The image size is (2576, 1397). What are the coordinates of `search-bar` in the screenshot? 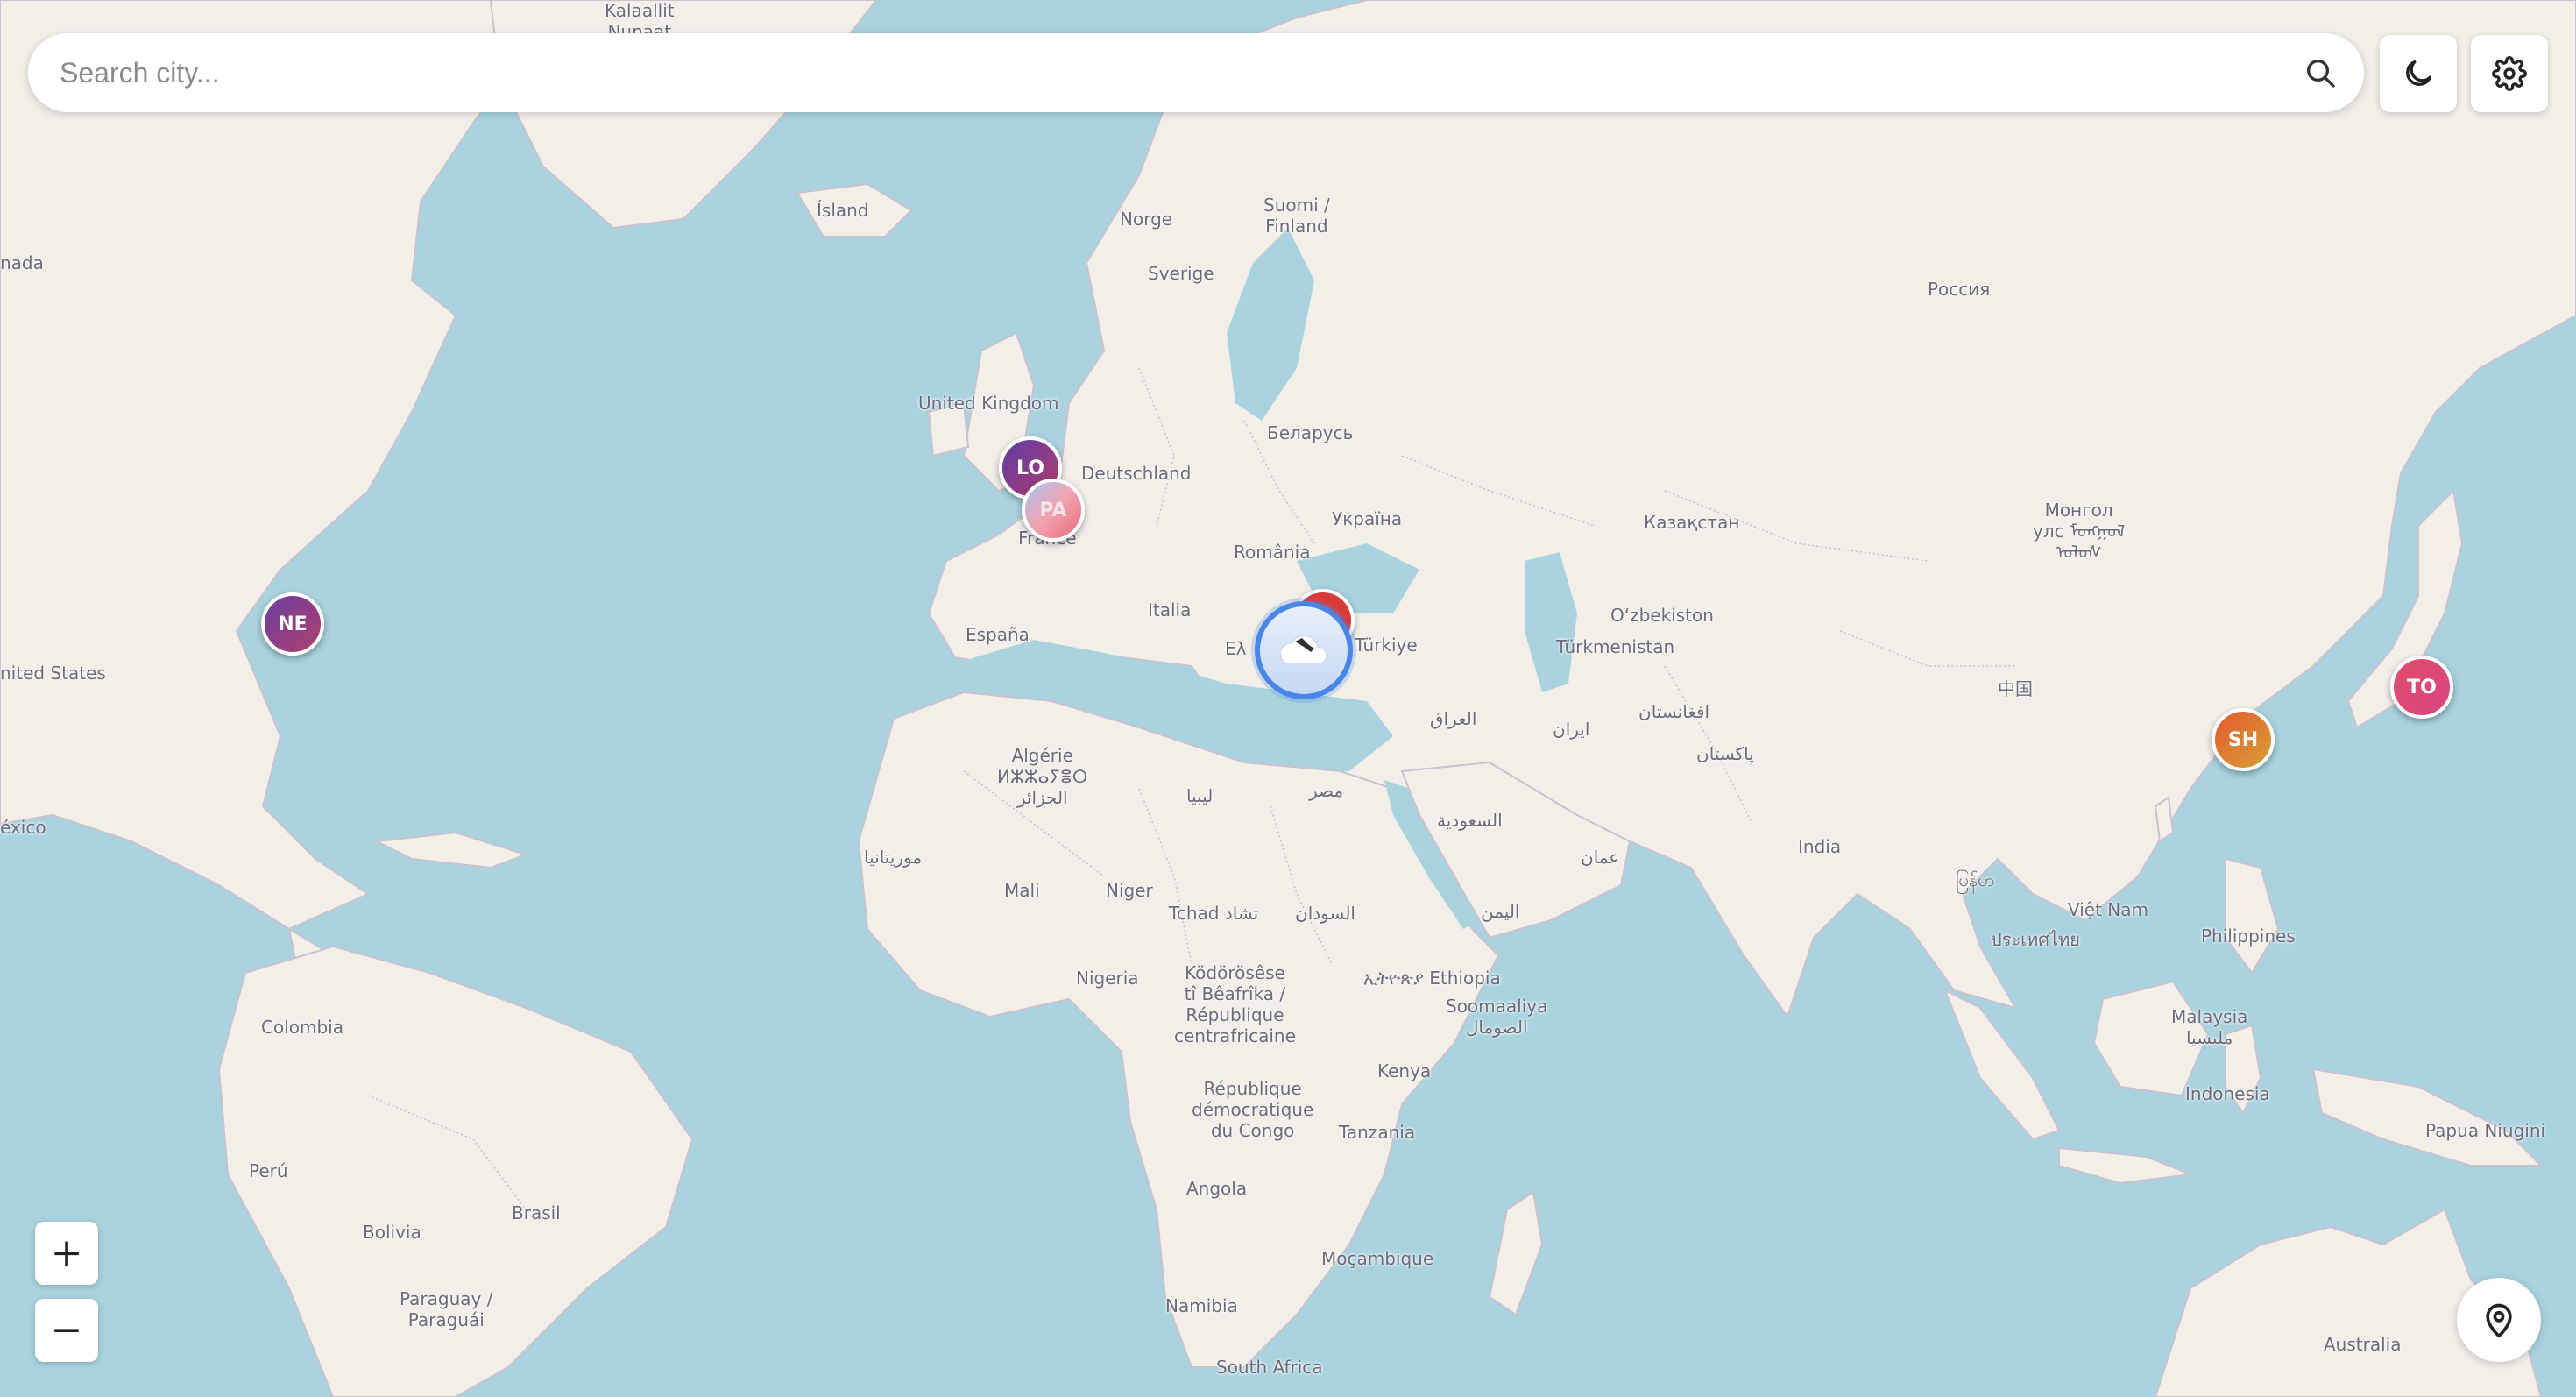 It's located at (1196, 72).